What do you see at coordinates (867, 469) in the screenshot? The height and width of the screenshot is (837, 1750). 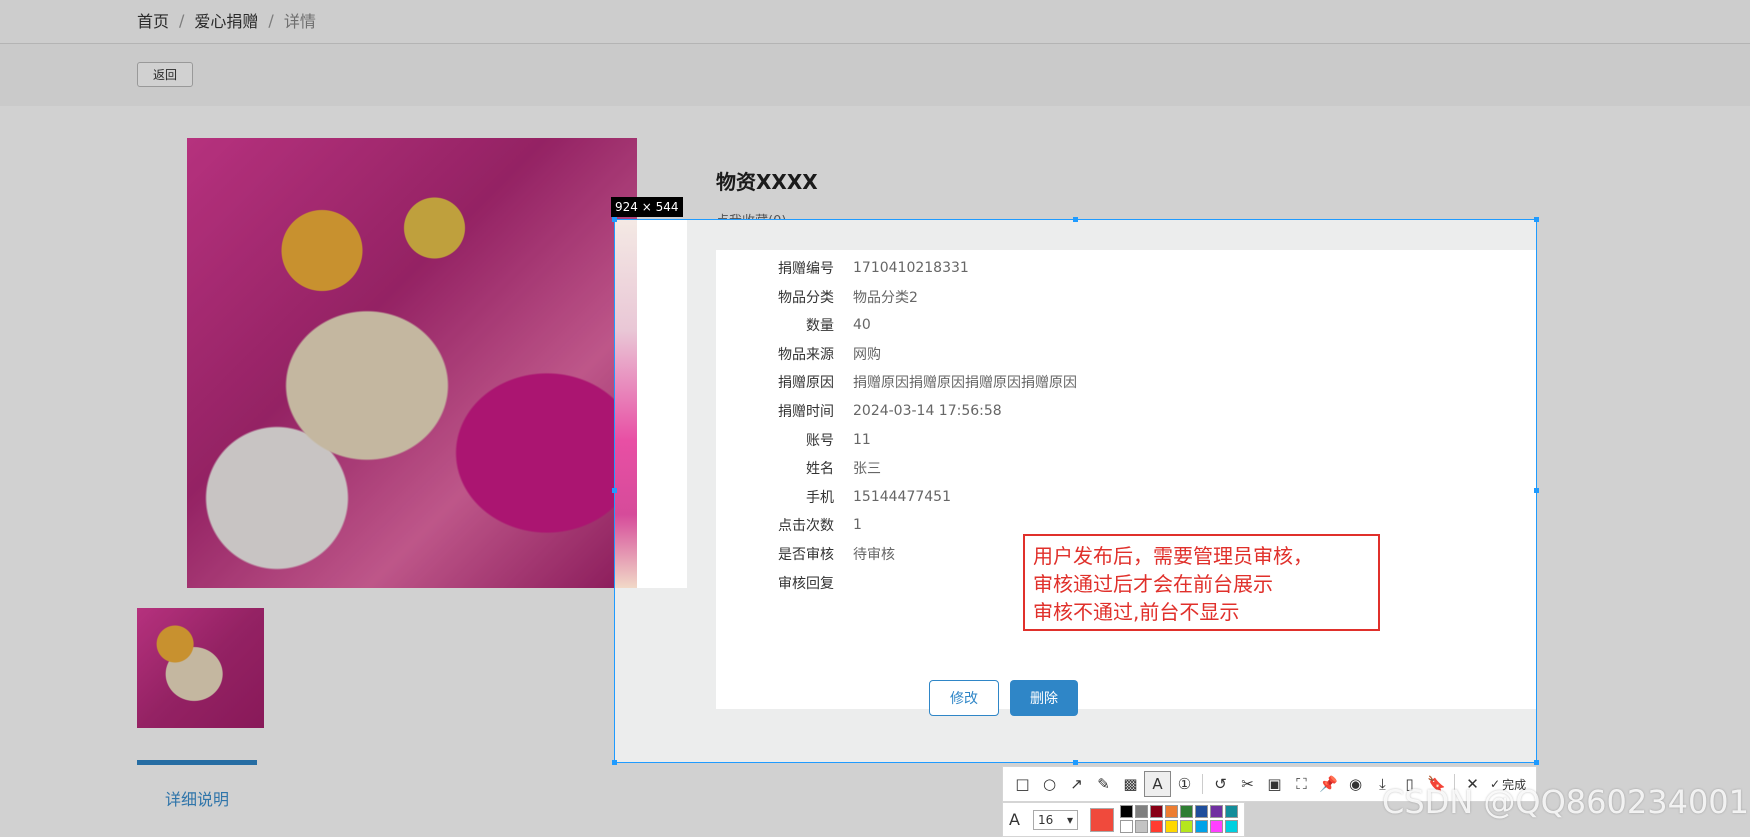 I see `detail-value: 张三` at bounding box center [867, 469].